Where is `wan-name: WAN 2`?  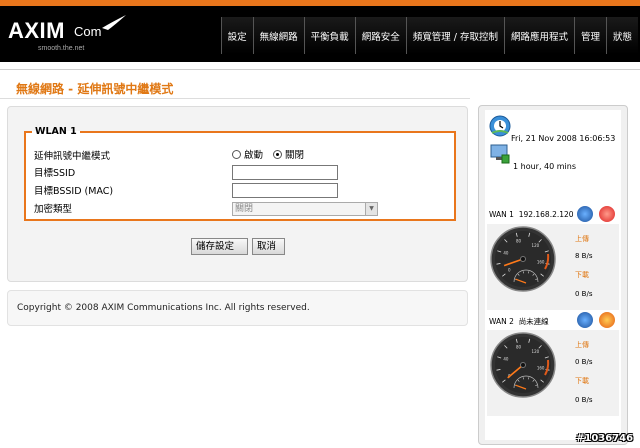
wan-name: WAN 2 is located at coordinates (501, 321).